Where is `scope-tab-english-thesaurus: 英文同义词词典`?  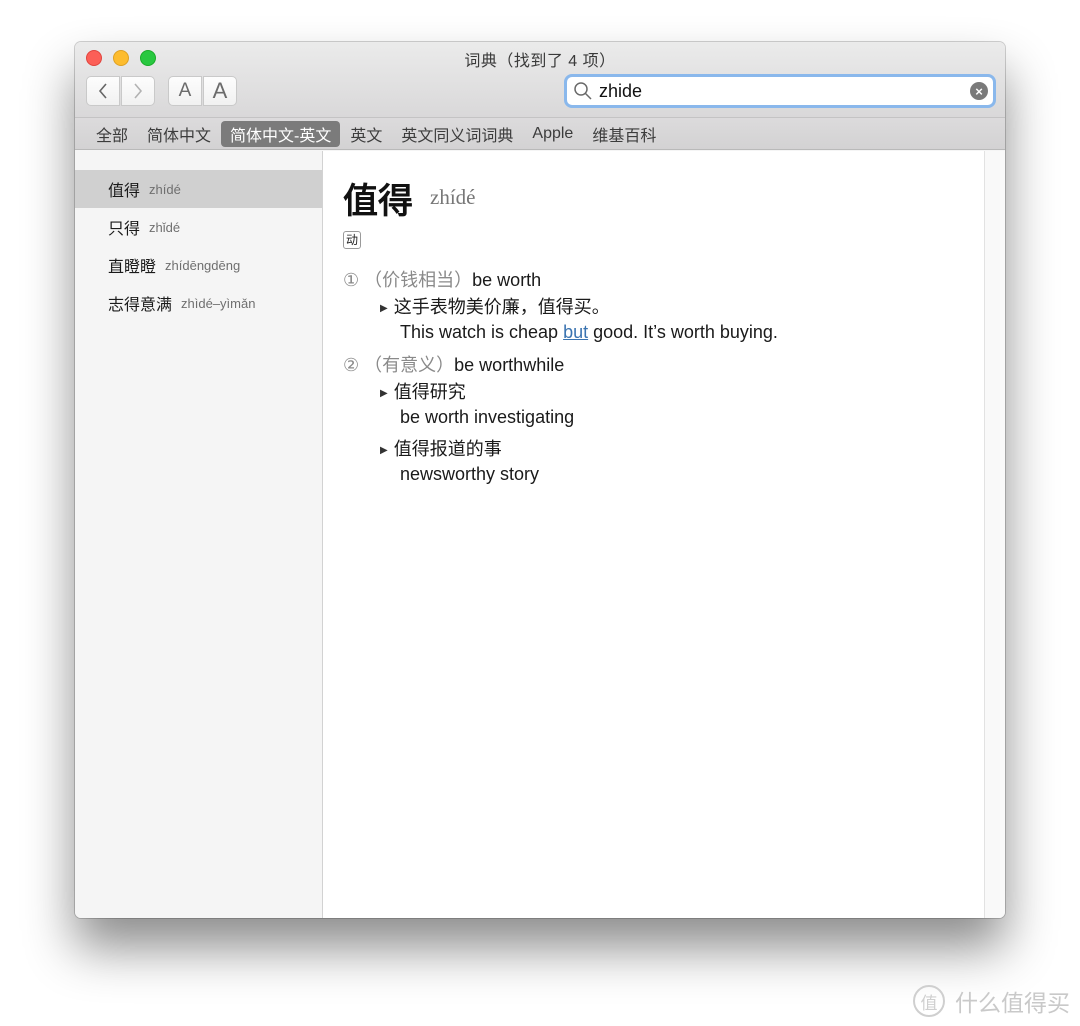 scope-tab-english-thesaurus: 英文同义词词典 is located at coordinates (457, 134).